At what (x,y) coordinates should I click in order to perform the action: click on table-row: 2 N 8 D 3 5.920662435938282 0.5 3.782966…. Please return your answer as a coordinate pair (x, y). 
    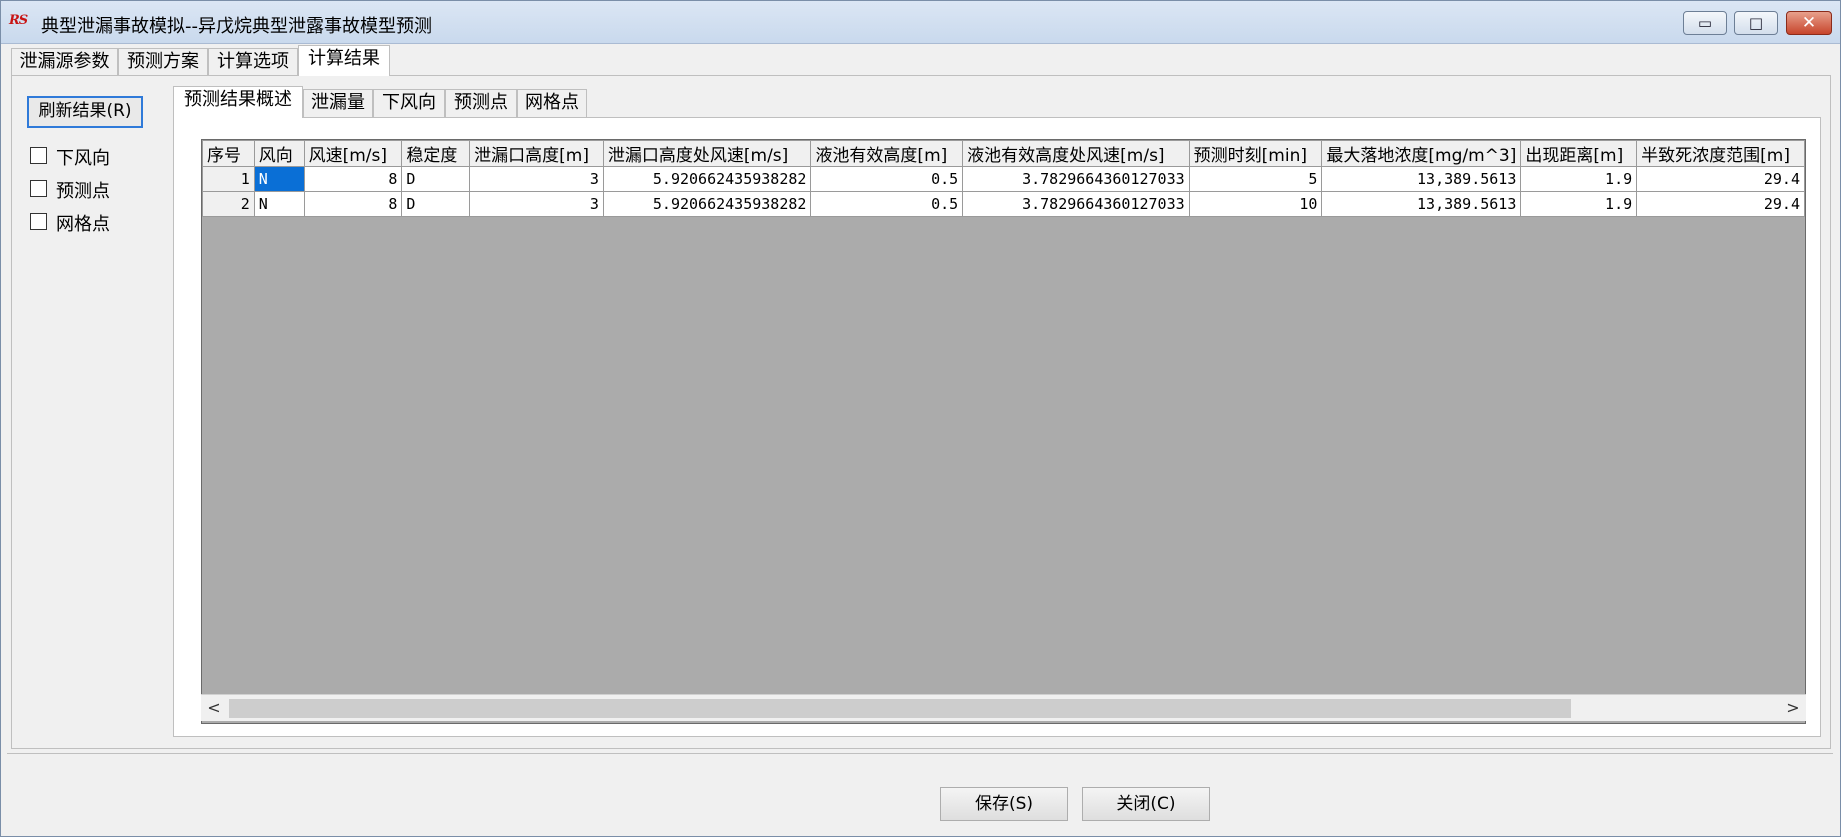
    Looking at the image, I should click on (1003, 204).